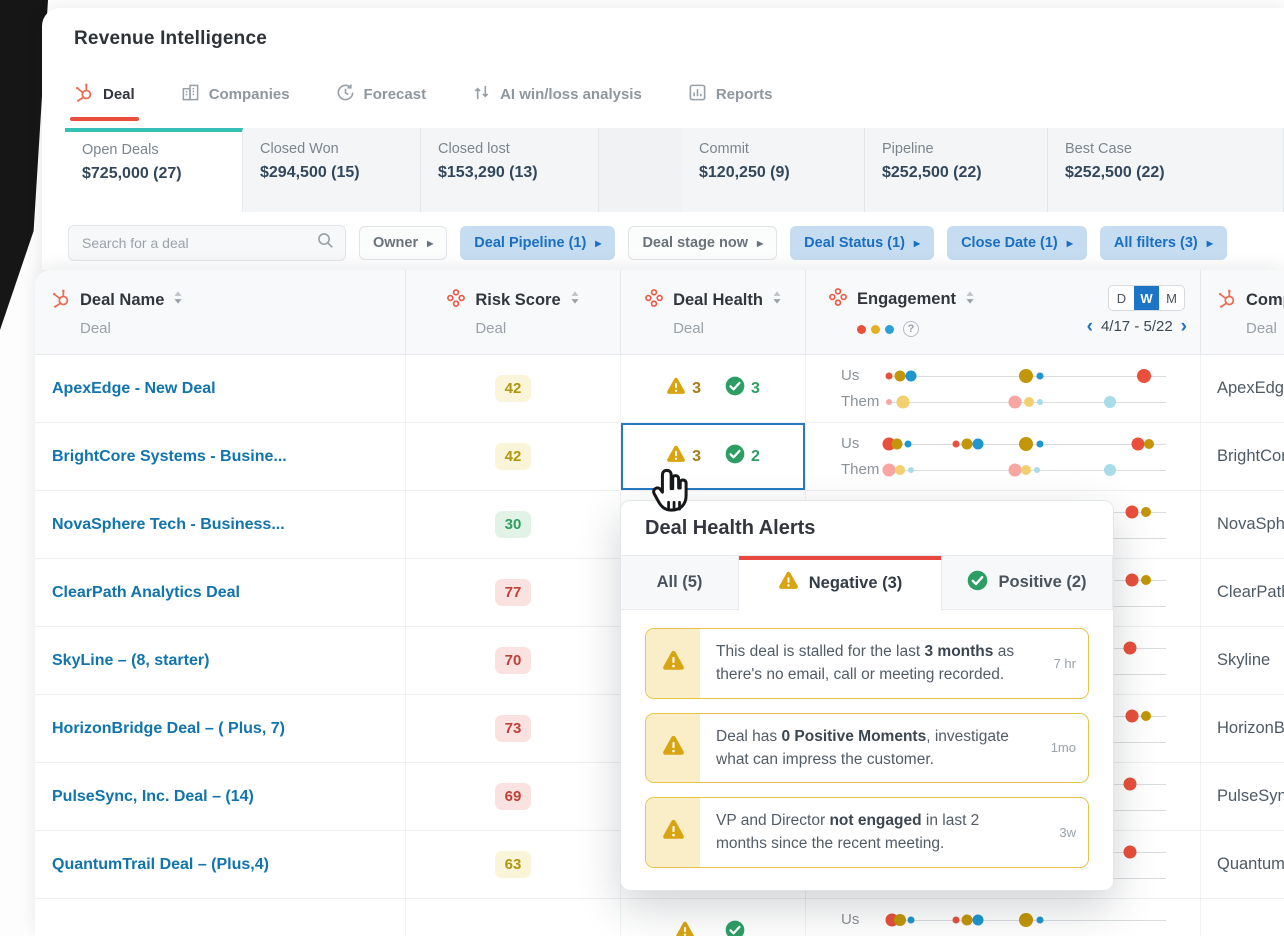 The height and width of the screenshot is (936, 1284). I want to click on positive-alerts-count: 3, so click(742, 388).